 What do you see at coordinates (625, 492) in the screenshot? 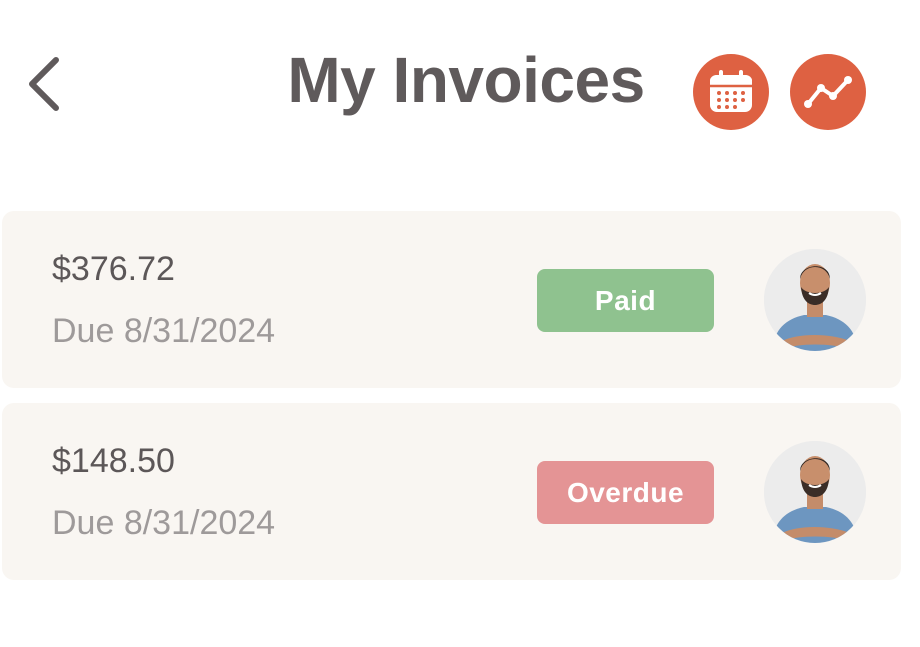
I see `status-badge-overdue: Overdue` at bounding box center [625, 492].